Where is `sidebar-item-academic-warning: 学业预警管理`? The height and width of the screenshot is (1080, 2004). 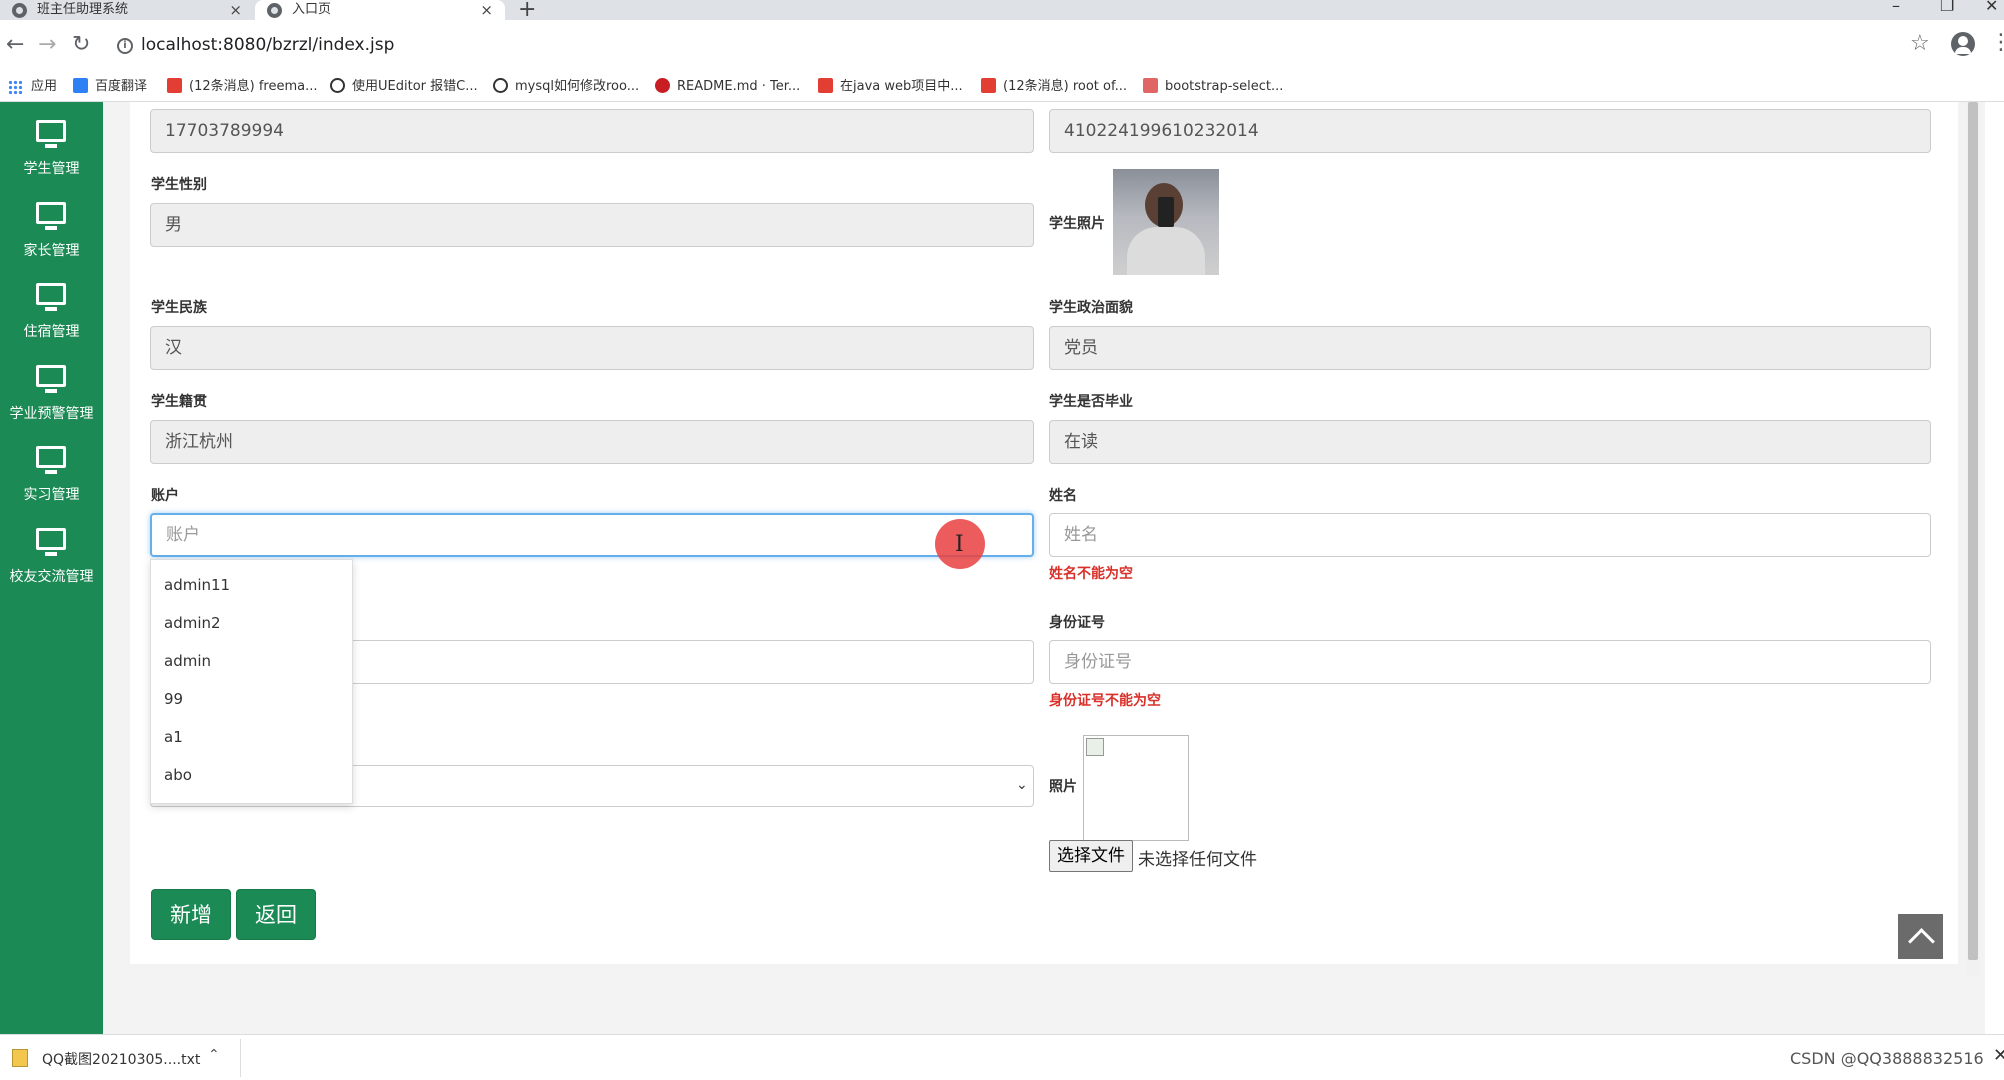
sidebar-item-academic-warning: 学业预警管理 is located at coordinates (51, 387).